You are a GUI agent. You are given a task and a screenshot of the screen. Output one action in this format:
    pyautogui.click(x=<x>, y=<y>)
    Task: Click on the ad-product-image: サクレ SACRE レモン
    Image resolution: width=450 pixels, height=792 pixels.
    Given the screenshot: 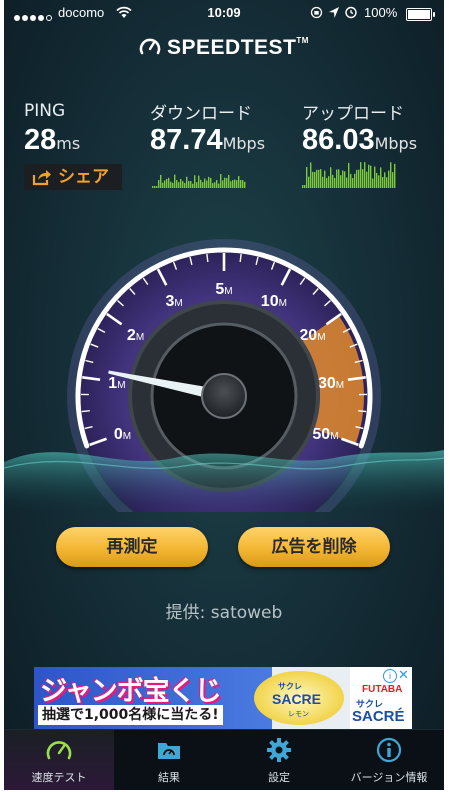 What is the action you would take?
    pyautogui.click(x=299, y=698)
    